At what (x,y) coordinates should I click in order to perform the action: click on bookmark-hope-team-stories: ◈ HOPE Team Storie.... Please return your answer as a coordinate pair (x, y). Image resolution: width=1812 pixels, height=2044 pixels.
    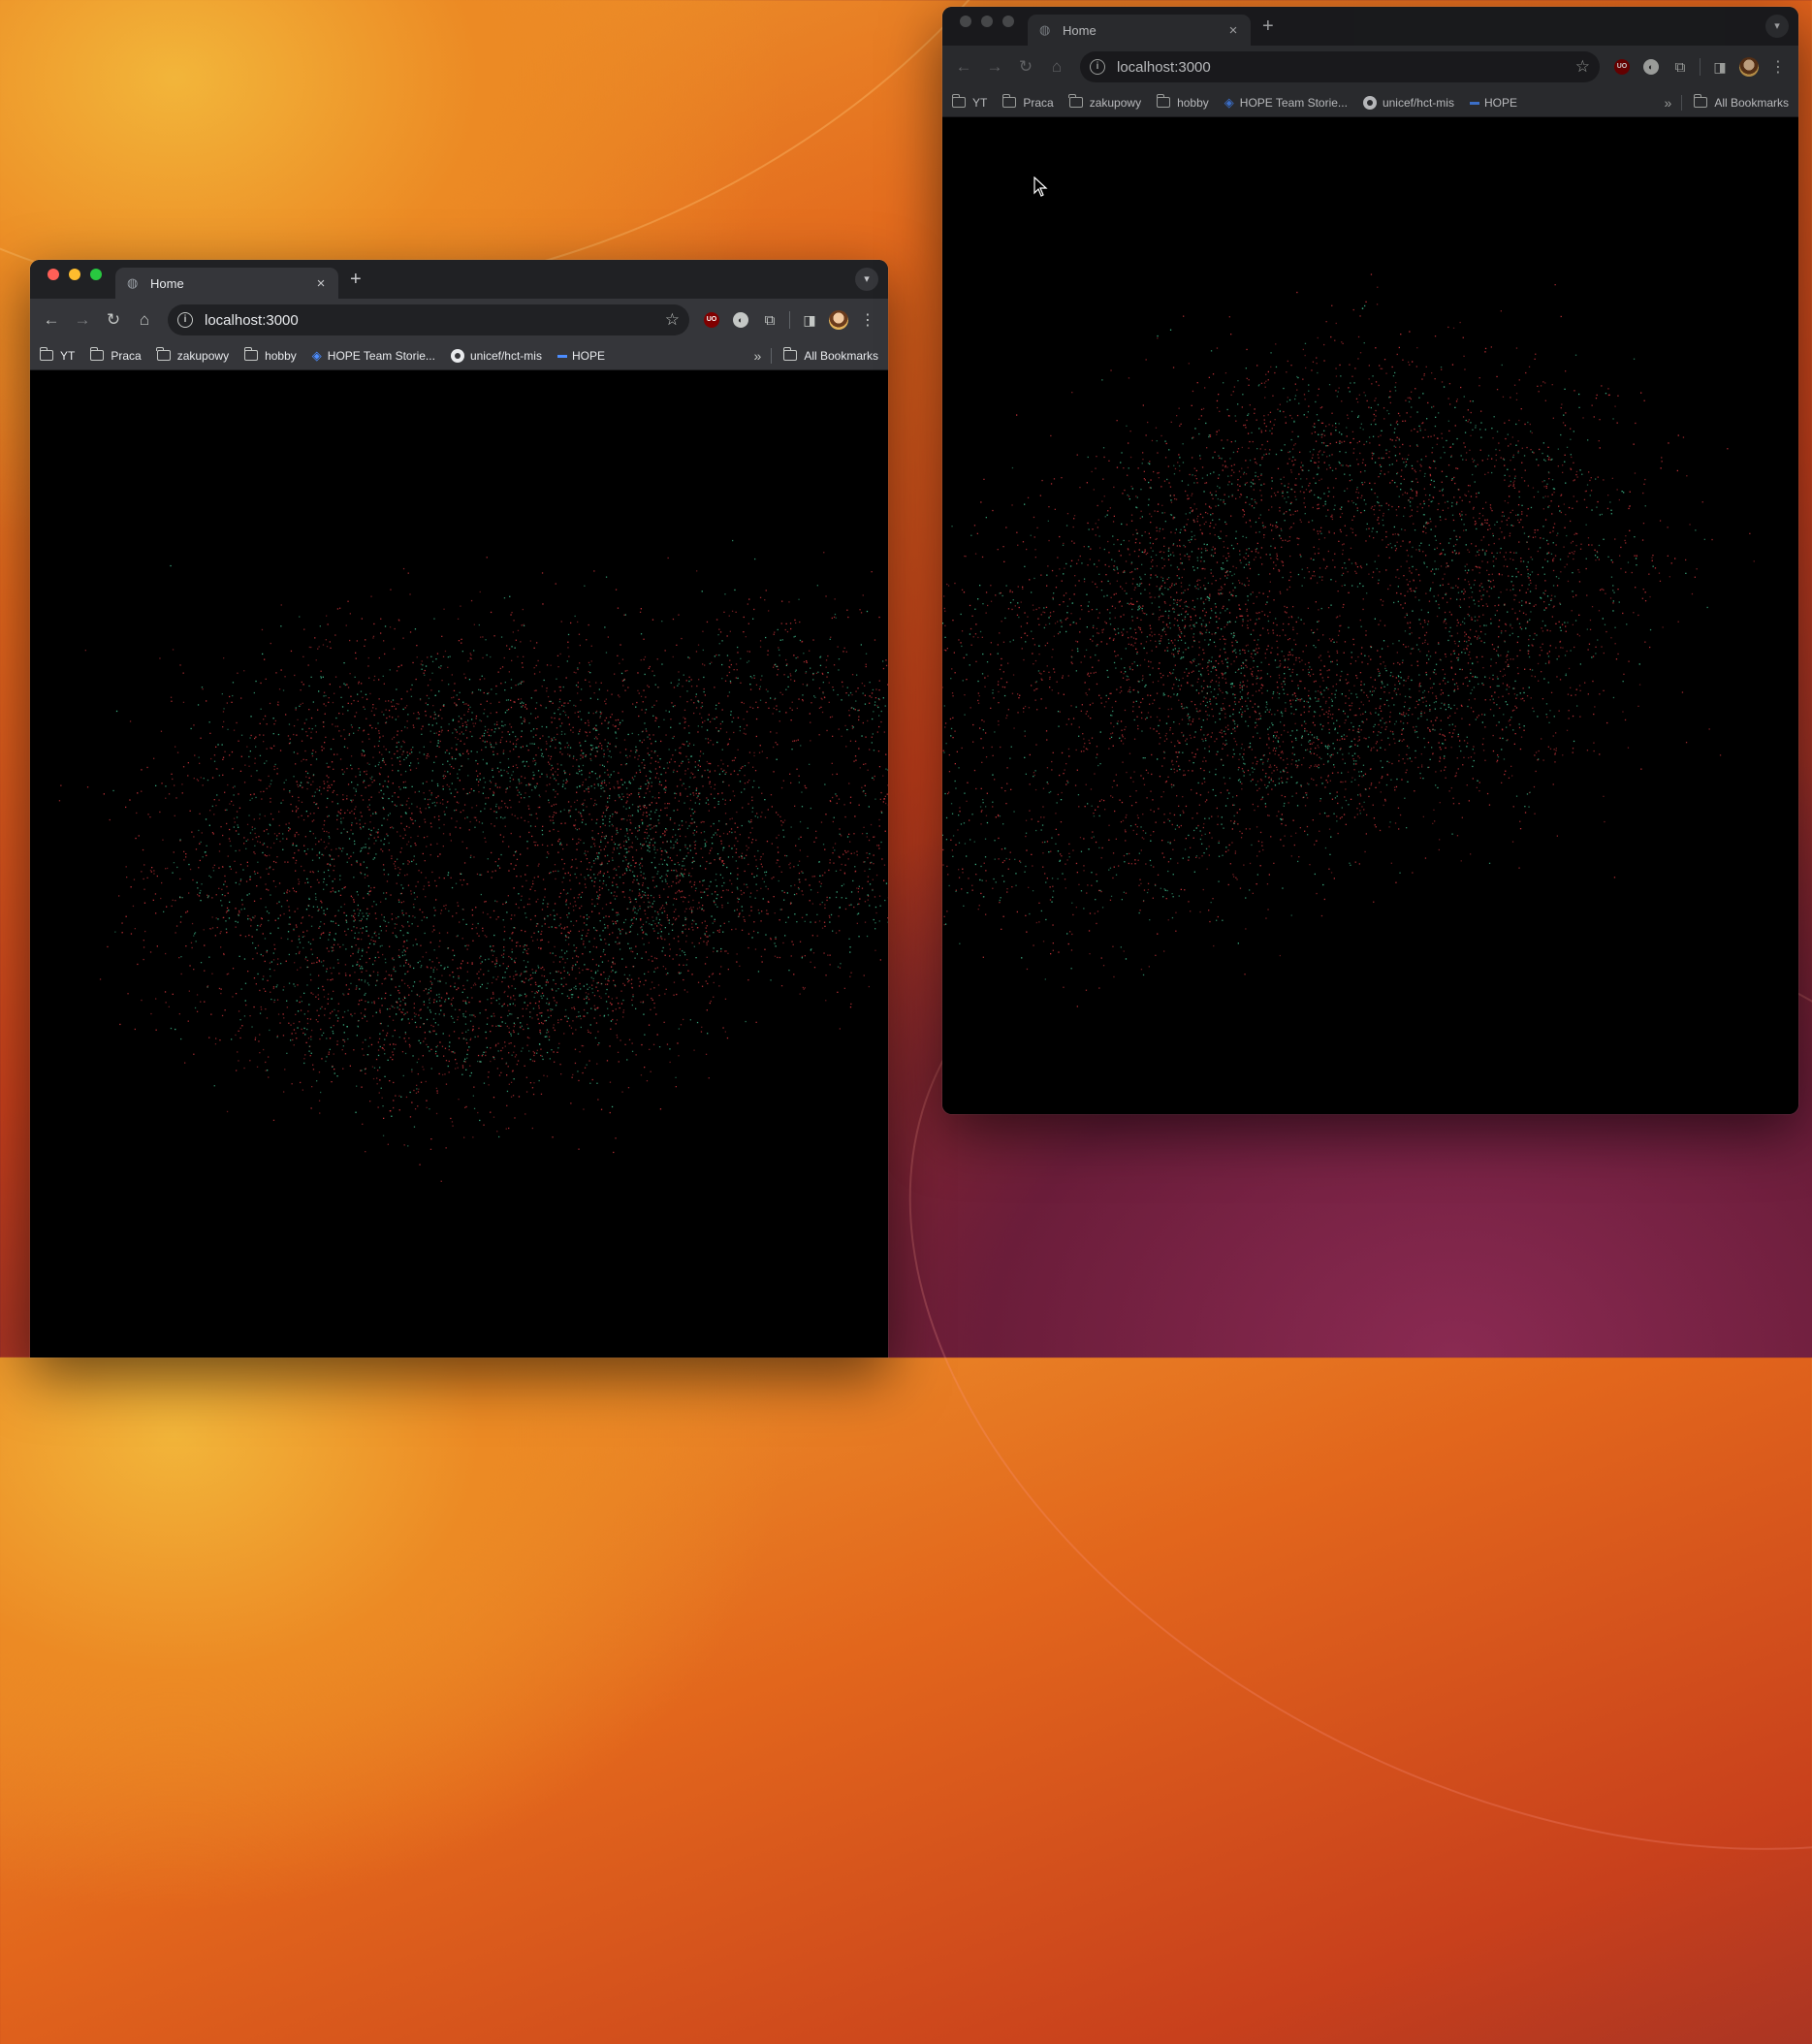
    Looking at the image, I should click on (373, 356).